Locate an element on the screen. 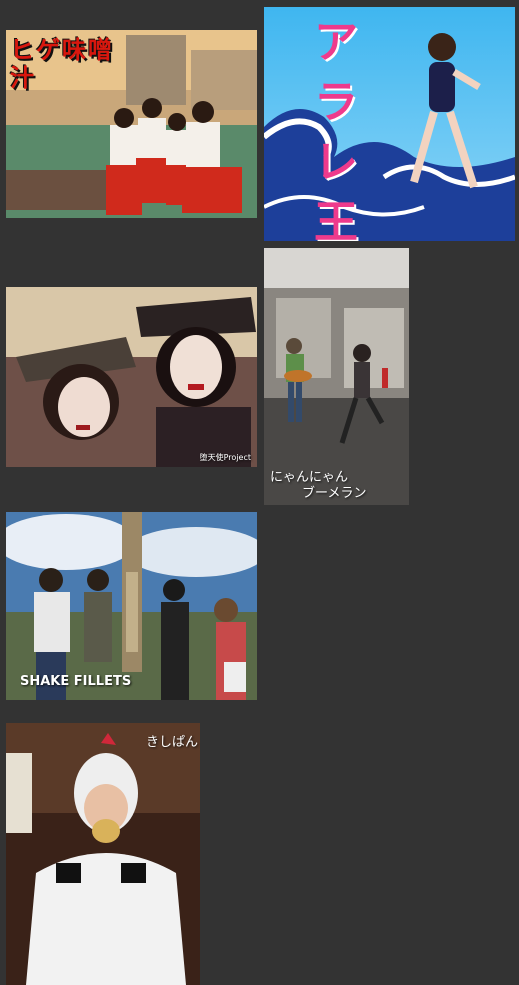 The height and width of the screenshot is (985, 519). band-photo-arare-ou: アラレ王 is located at coordinates (389, 124).